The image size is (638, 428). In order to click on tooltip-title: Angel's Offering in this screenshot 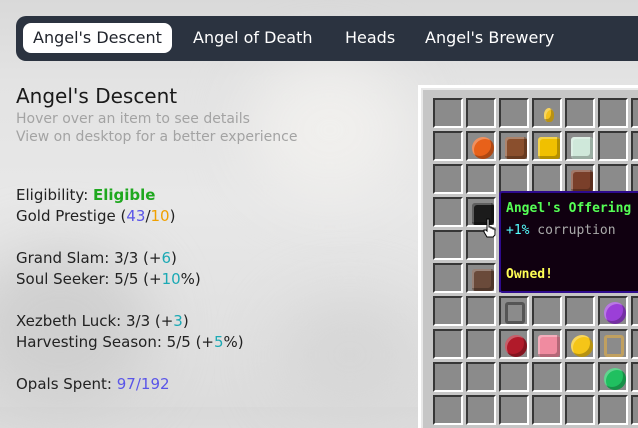, I will do `click(569, 208)`.